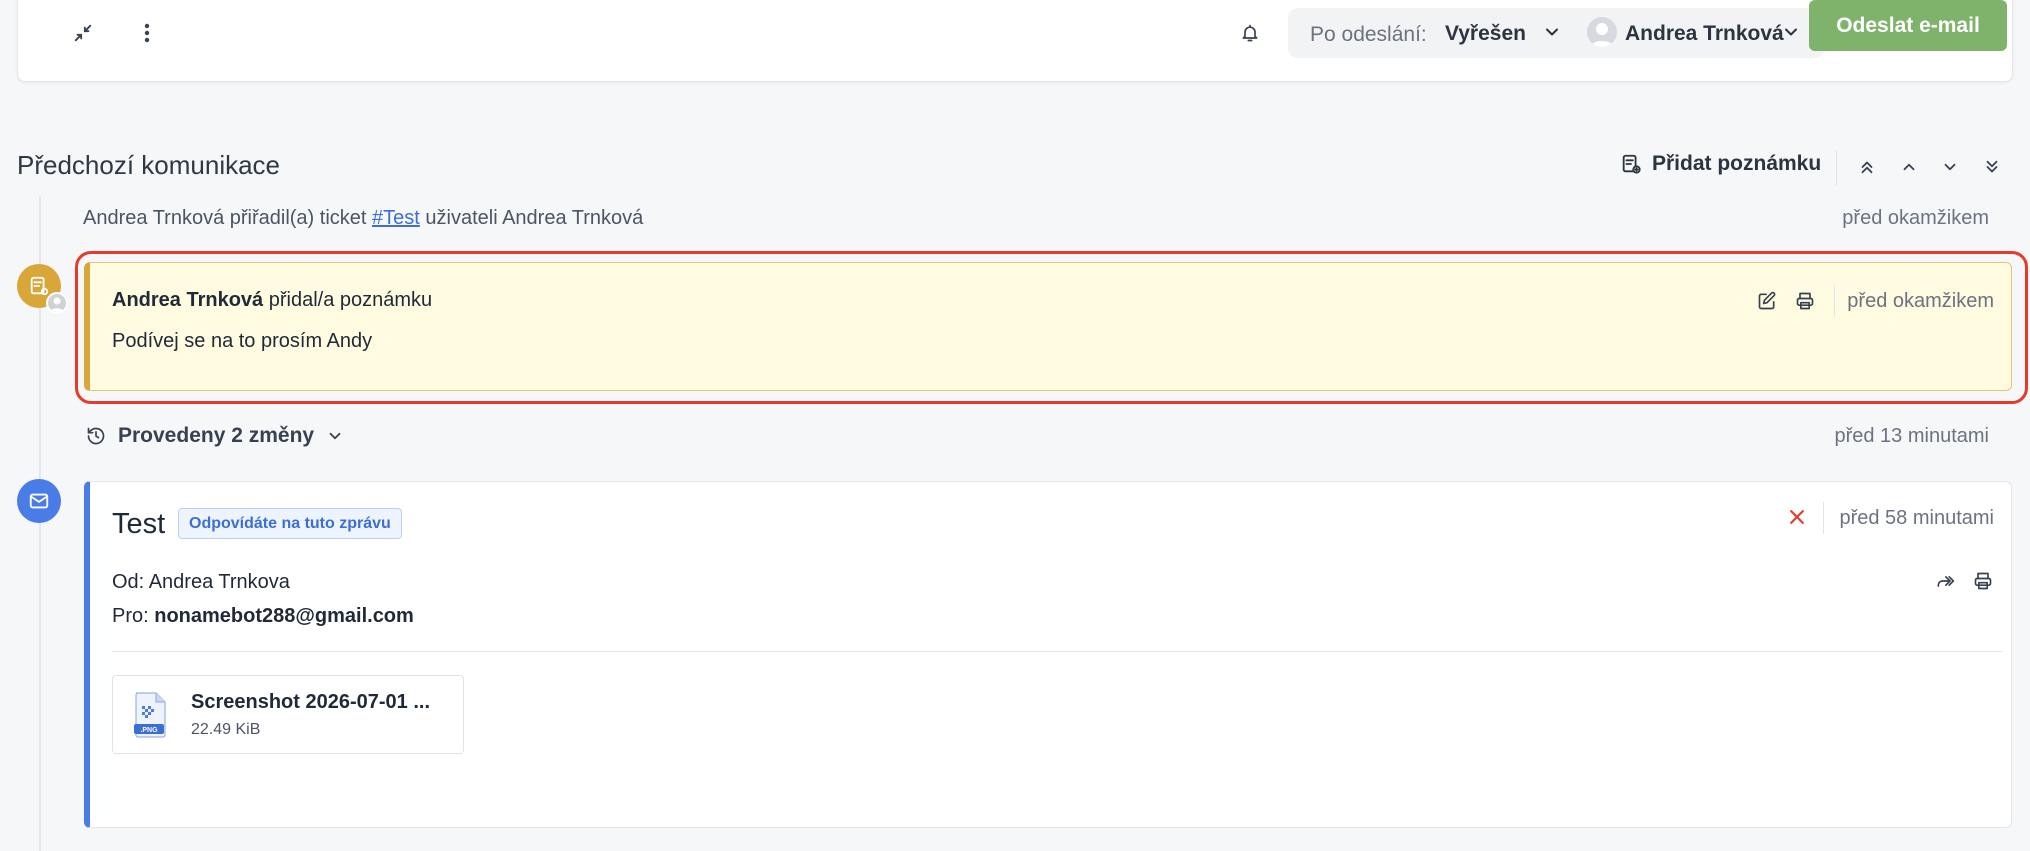 The width and height of the screenshot is (2030, 851). I want to click on email-to: Pro: nonamebot288@gmail.com, so click(263, 616).